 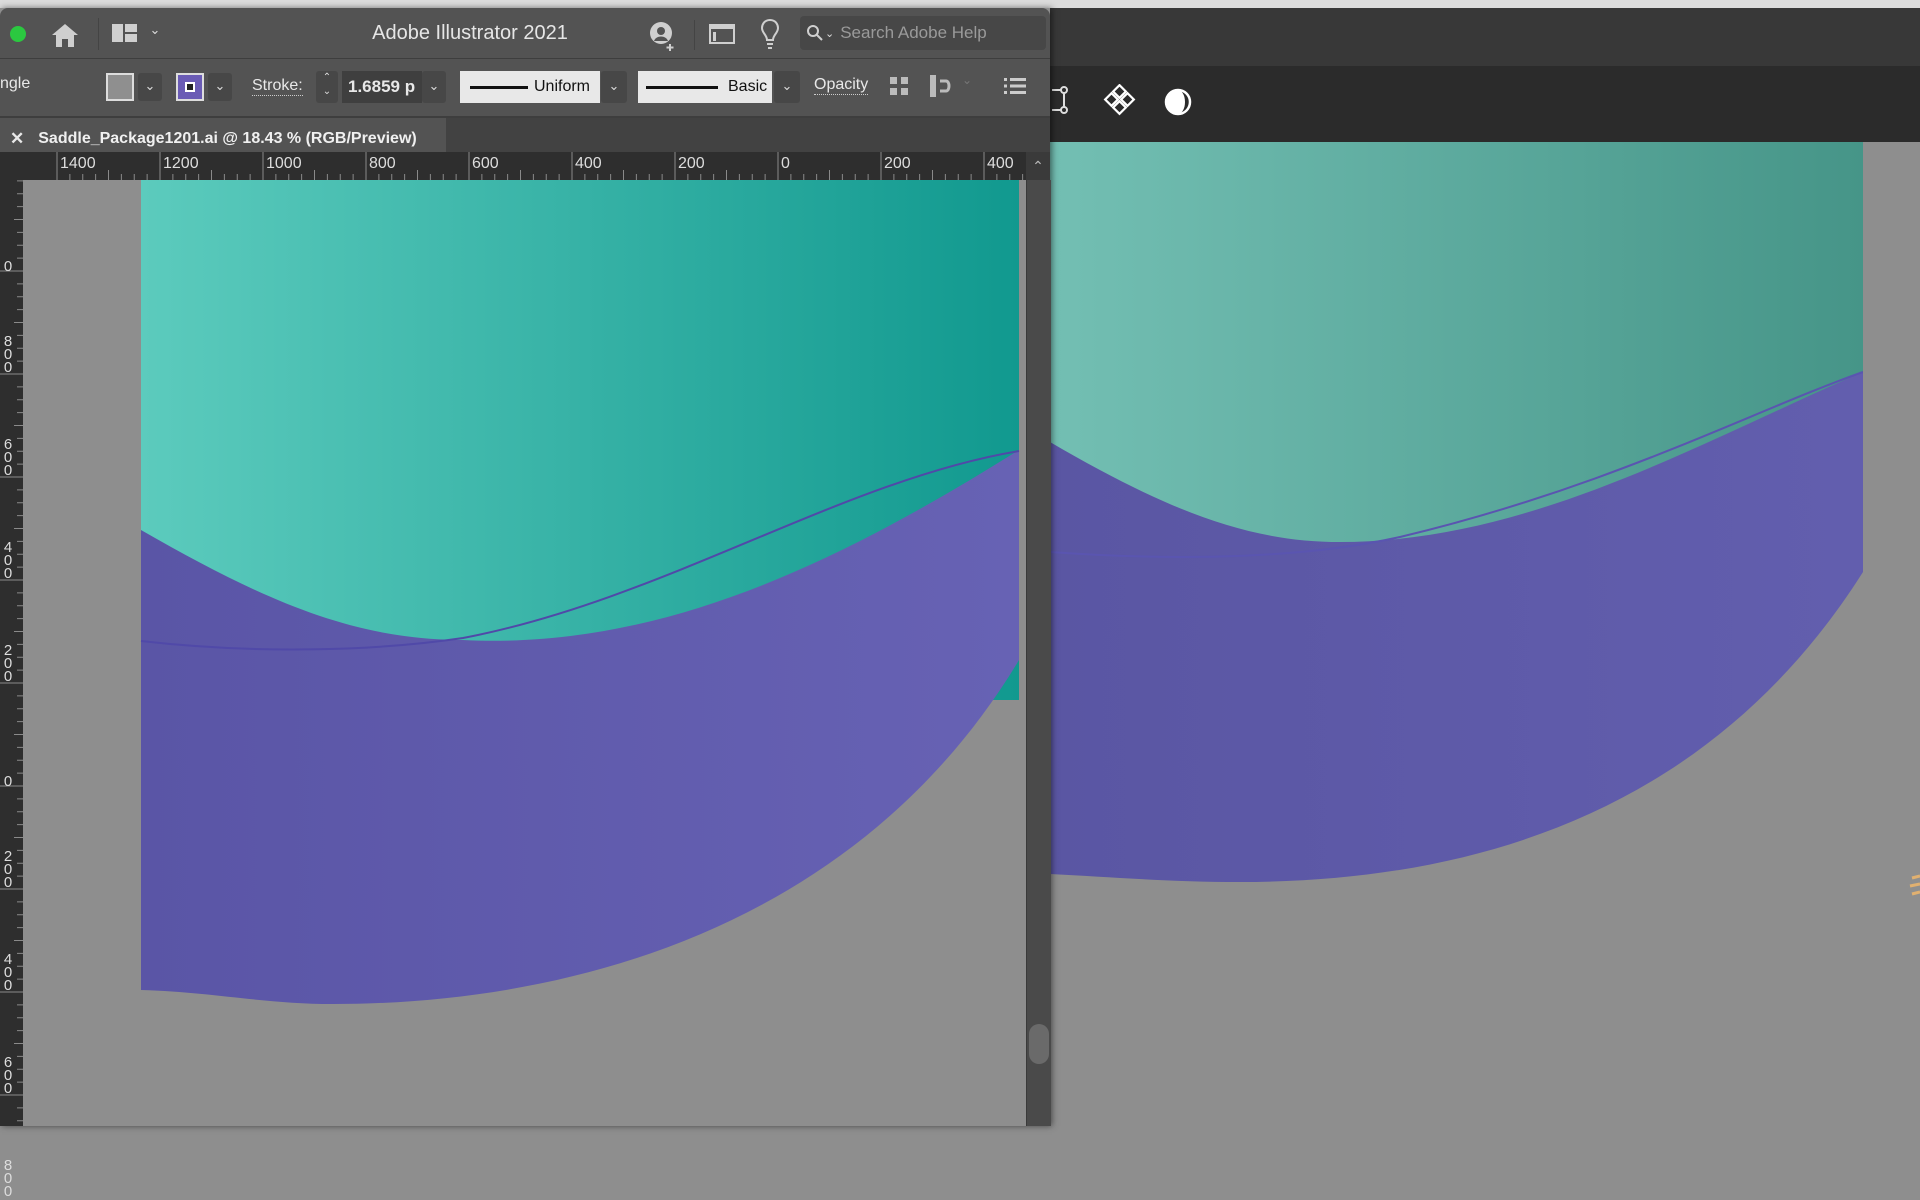 I want to click on brush-definition-select: Basic, so click(x=705, y=87).